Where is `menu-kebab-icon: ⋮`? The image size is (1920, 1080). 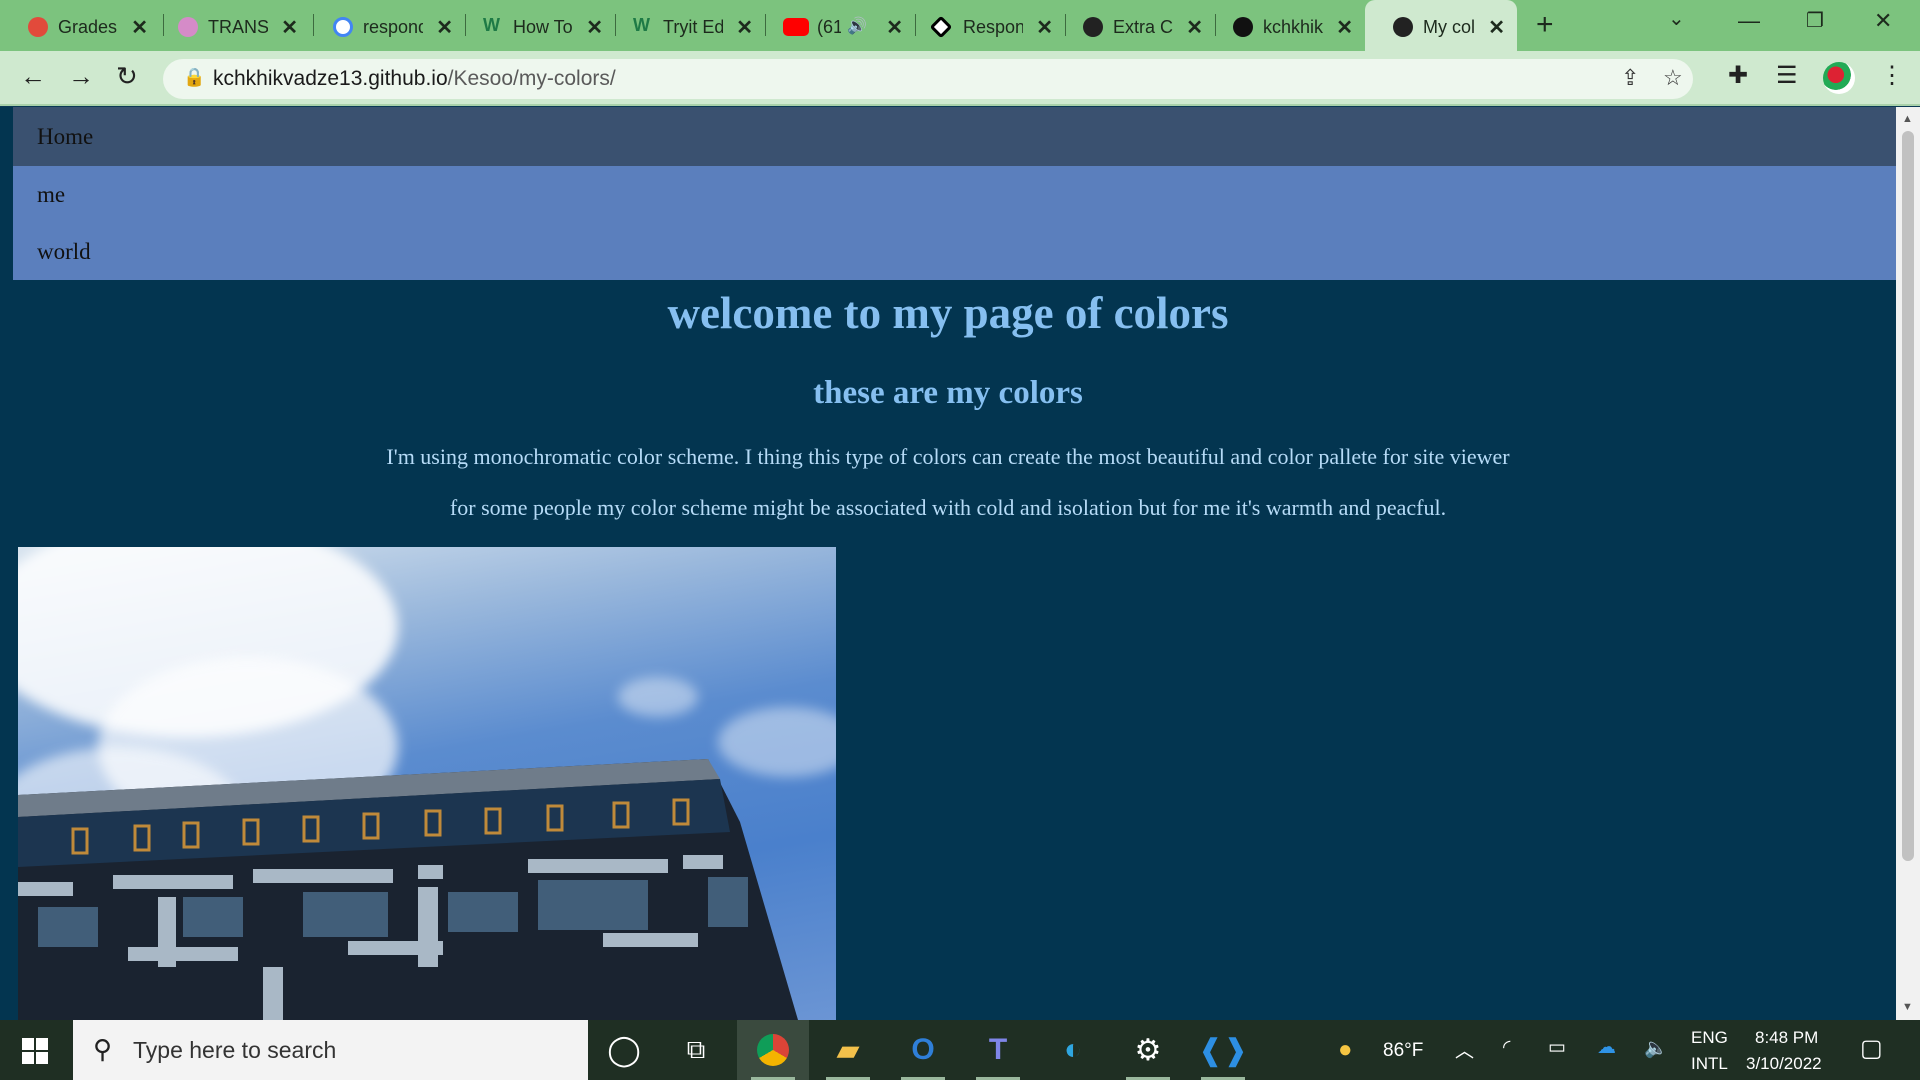 menu-kebab-icon: ⋮ is located at coordinates (1892, 75).